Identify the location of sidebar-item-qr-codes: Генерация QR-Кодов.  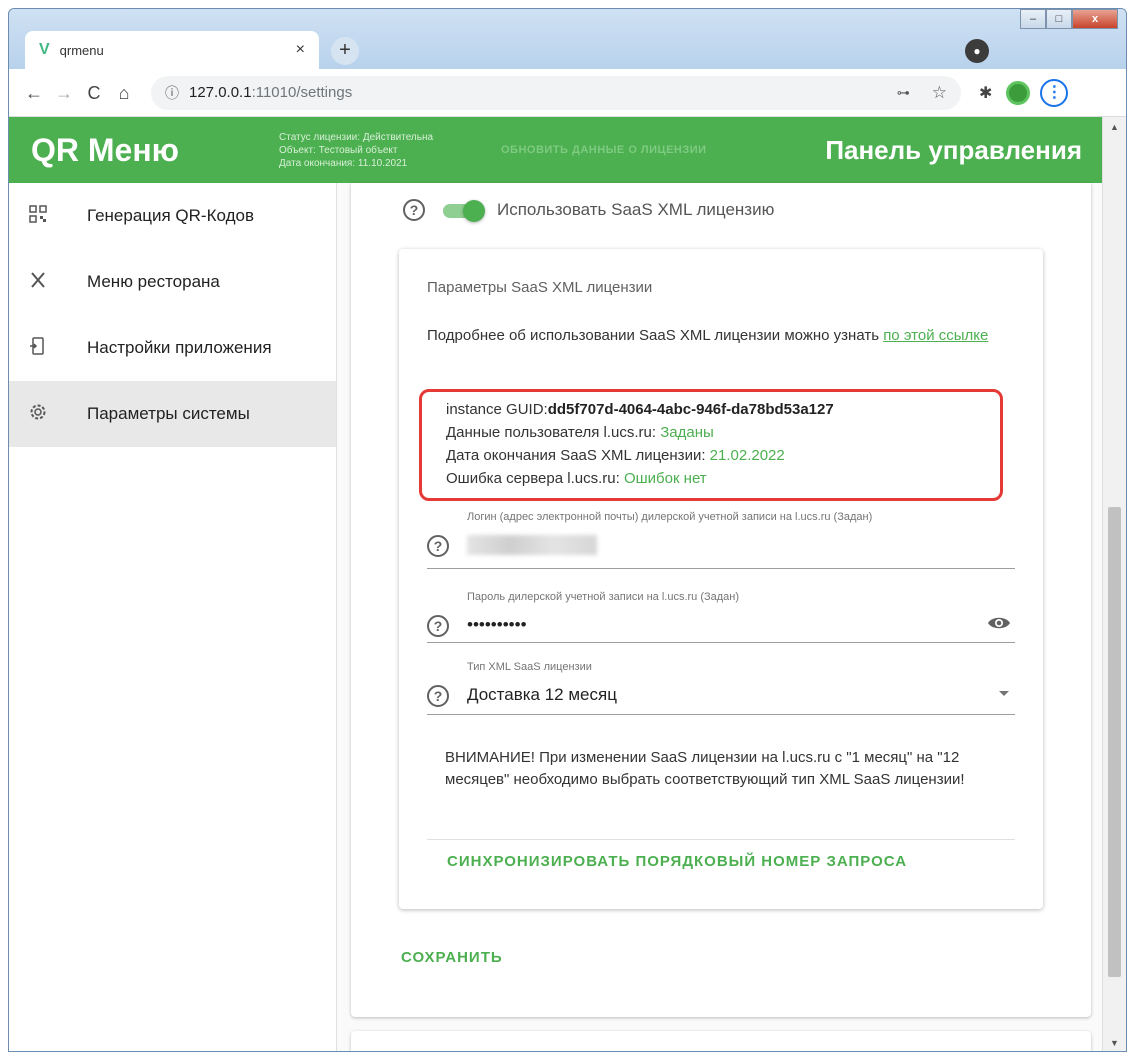
(172, 216).